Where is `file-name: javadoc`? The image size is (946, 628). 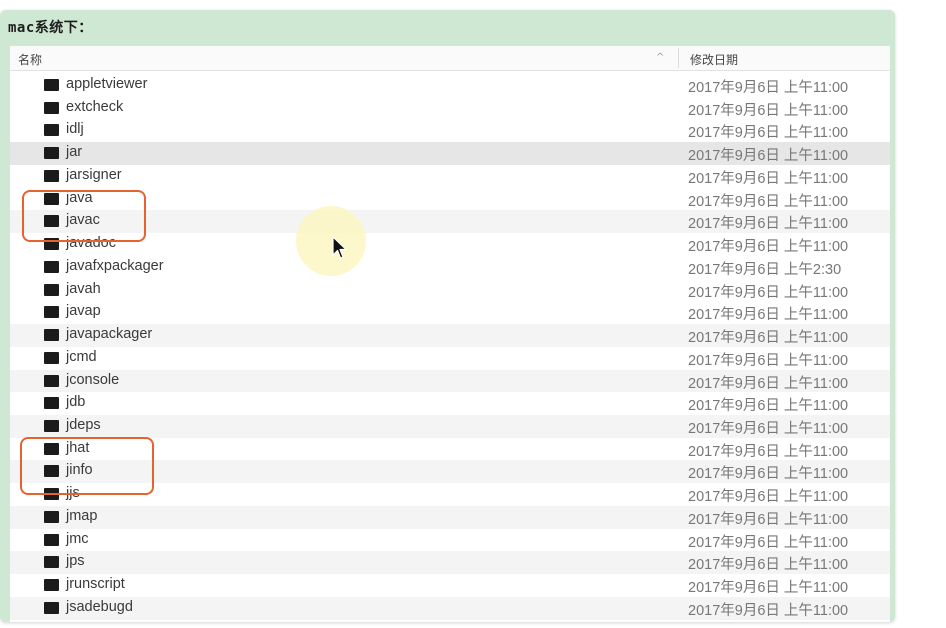 file-name: javadoc is located at coordinates (91, 243).